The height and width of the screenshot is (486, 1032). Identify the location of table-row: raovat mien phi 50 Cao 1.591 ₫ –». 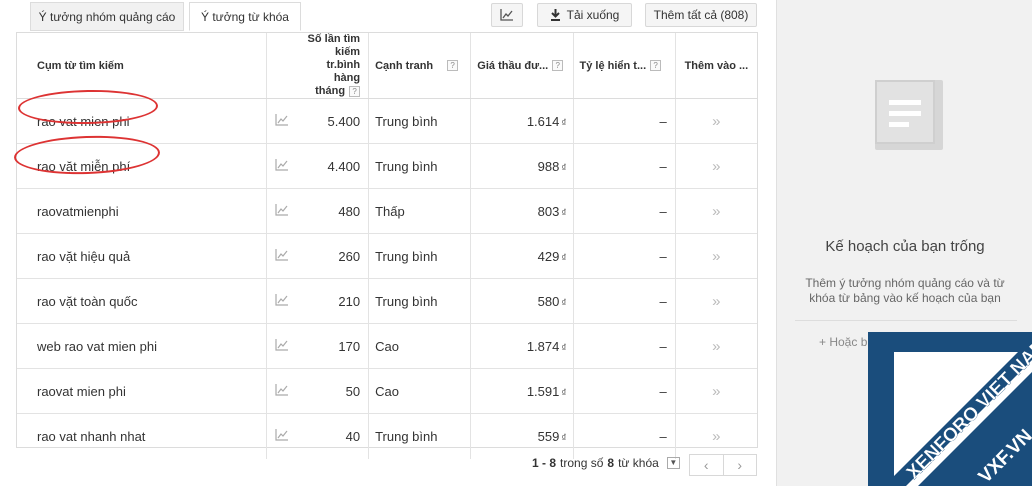
(387, 391).